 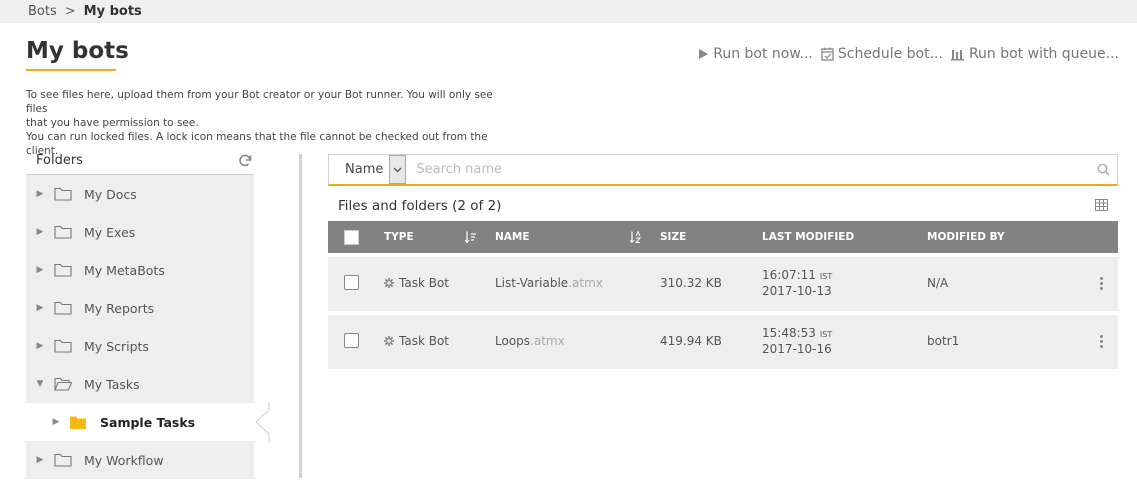 I want to click on breadcrumb: Bots > My bots, so click(x=568, y=11).